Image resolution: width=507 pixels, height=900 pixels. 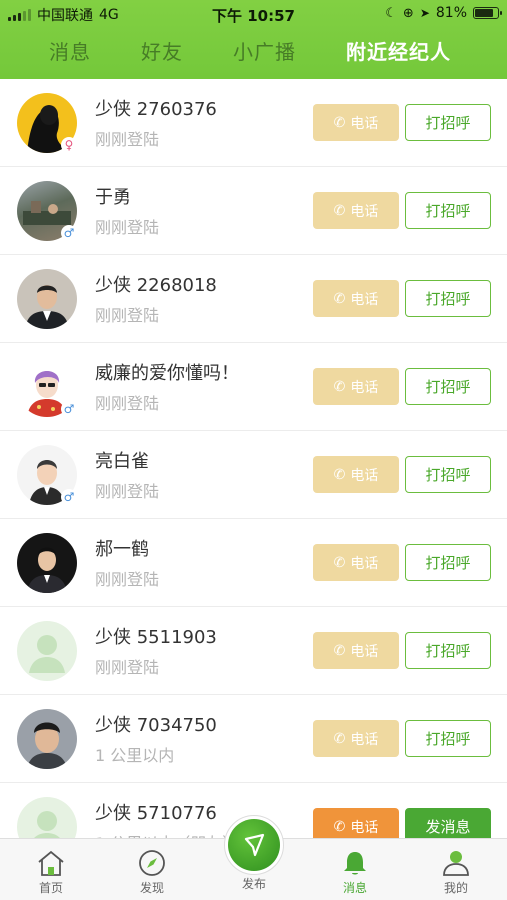 I want to click on nav-home-label: 首页, so click(x=50, y=888).